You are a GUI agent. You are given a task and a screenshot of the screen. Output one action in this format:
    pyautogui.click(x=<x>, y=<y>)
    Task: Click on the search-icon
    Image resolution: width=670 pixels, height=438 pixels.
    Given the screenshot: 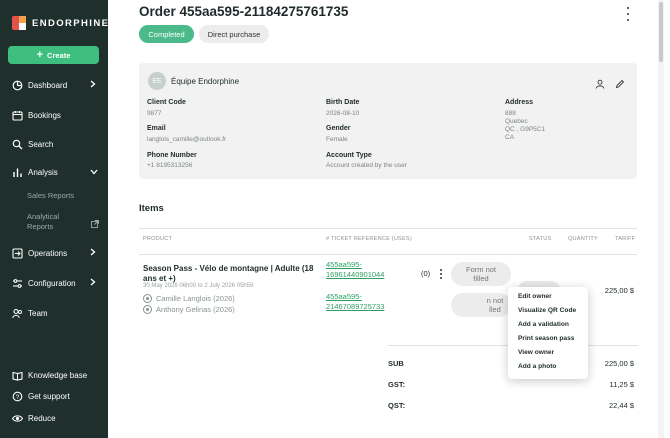 What is the action you would take?
    pyautogui.click(x=17, y=144)
    